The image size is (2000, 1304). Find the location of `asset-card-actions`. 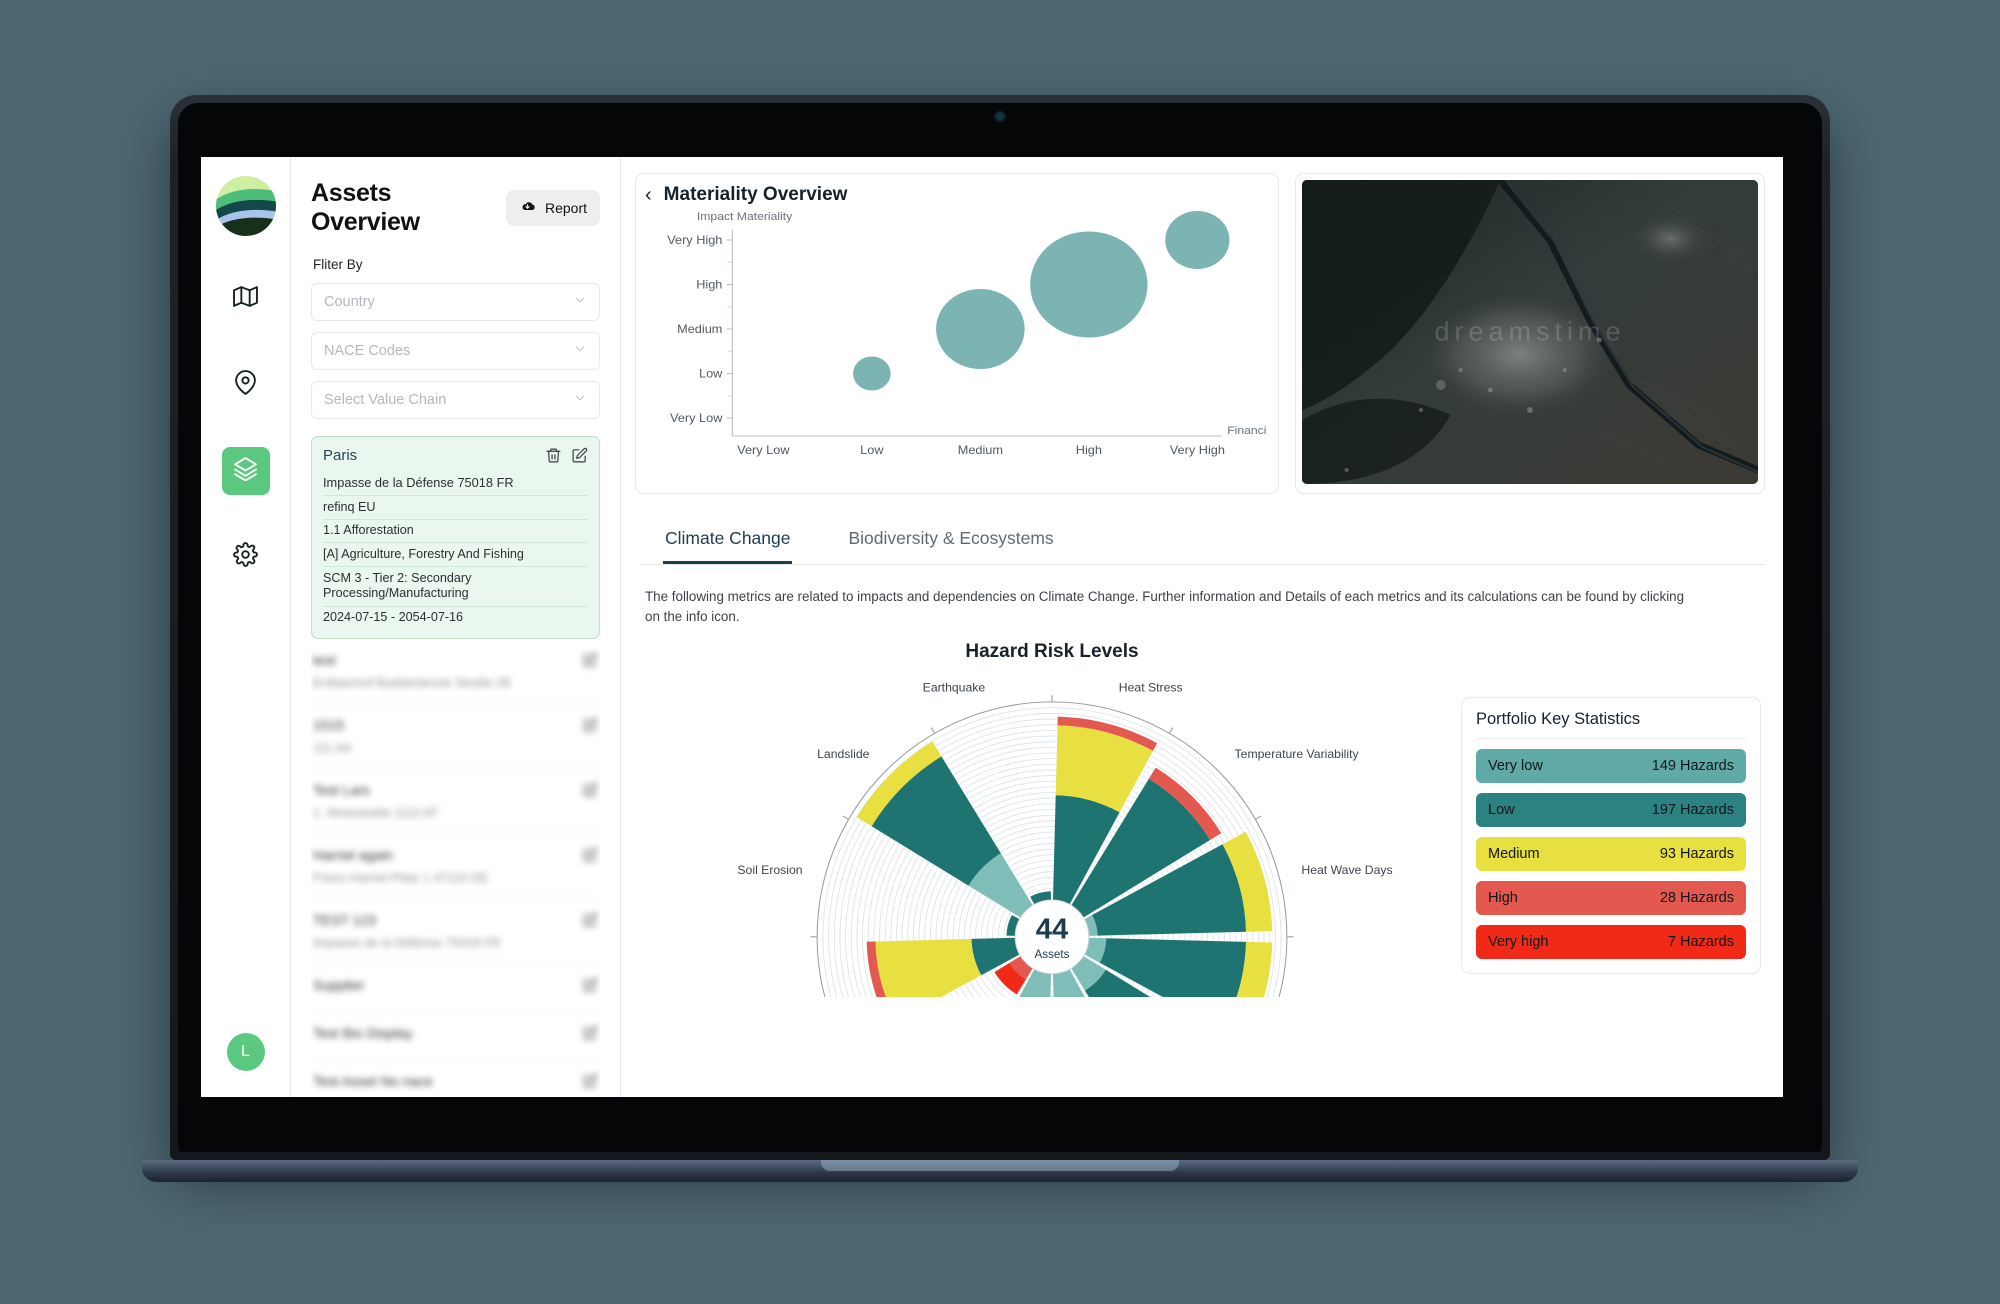

asset-card-actions is located at coordinates (566, 458).